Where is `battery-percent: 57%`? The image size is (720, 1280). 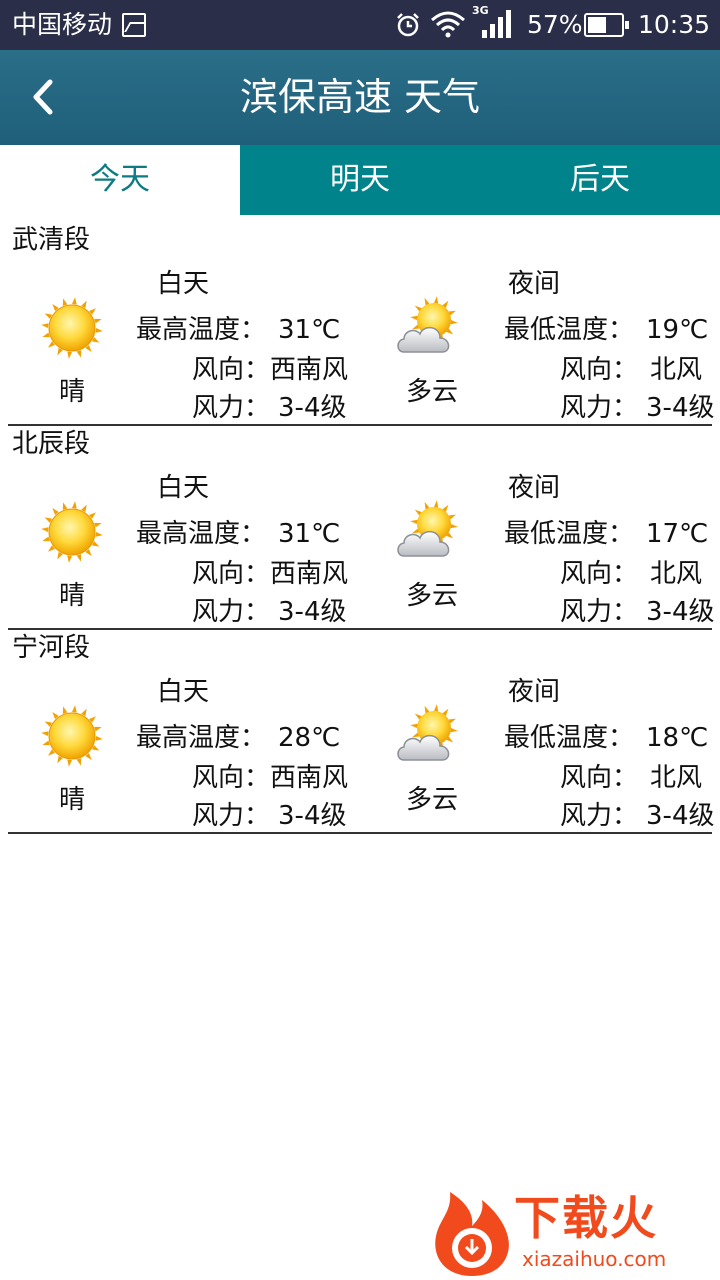
battery-percent: 57% is located at coordinates (555, 24).